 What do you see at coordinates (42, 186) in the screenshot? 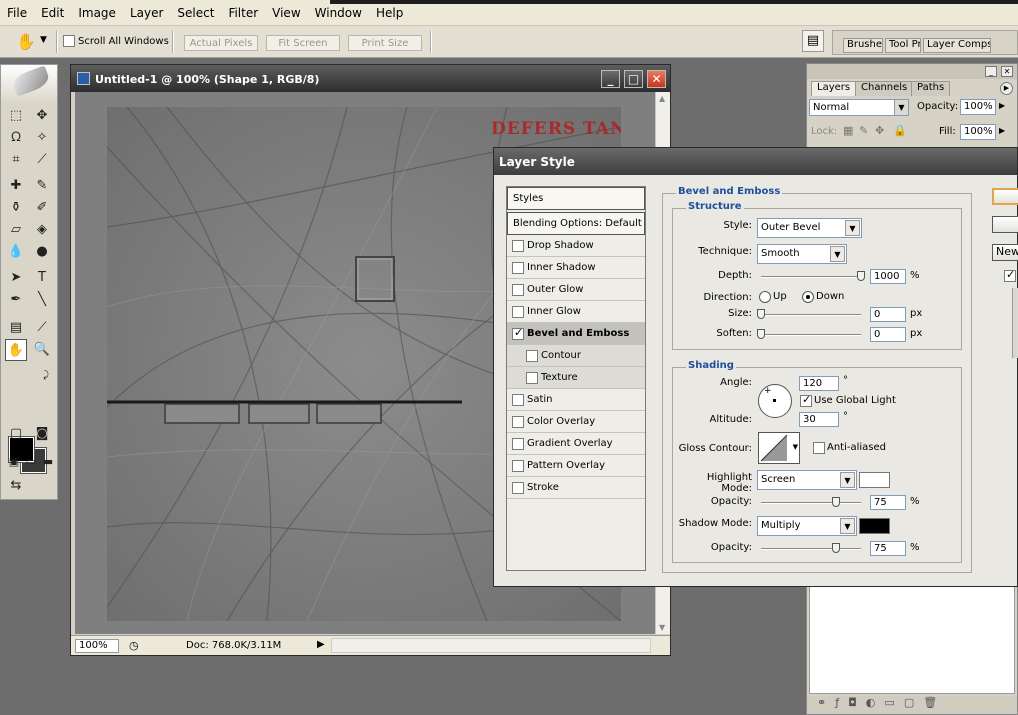
I see `brush-tool-icon: ✎` at bounding box center [42, 186].